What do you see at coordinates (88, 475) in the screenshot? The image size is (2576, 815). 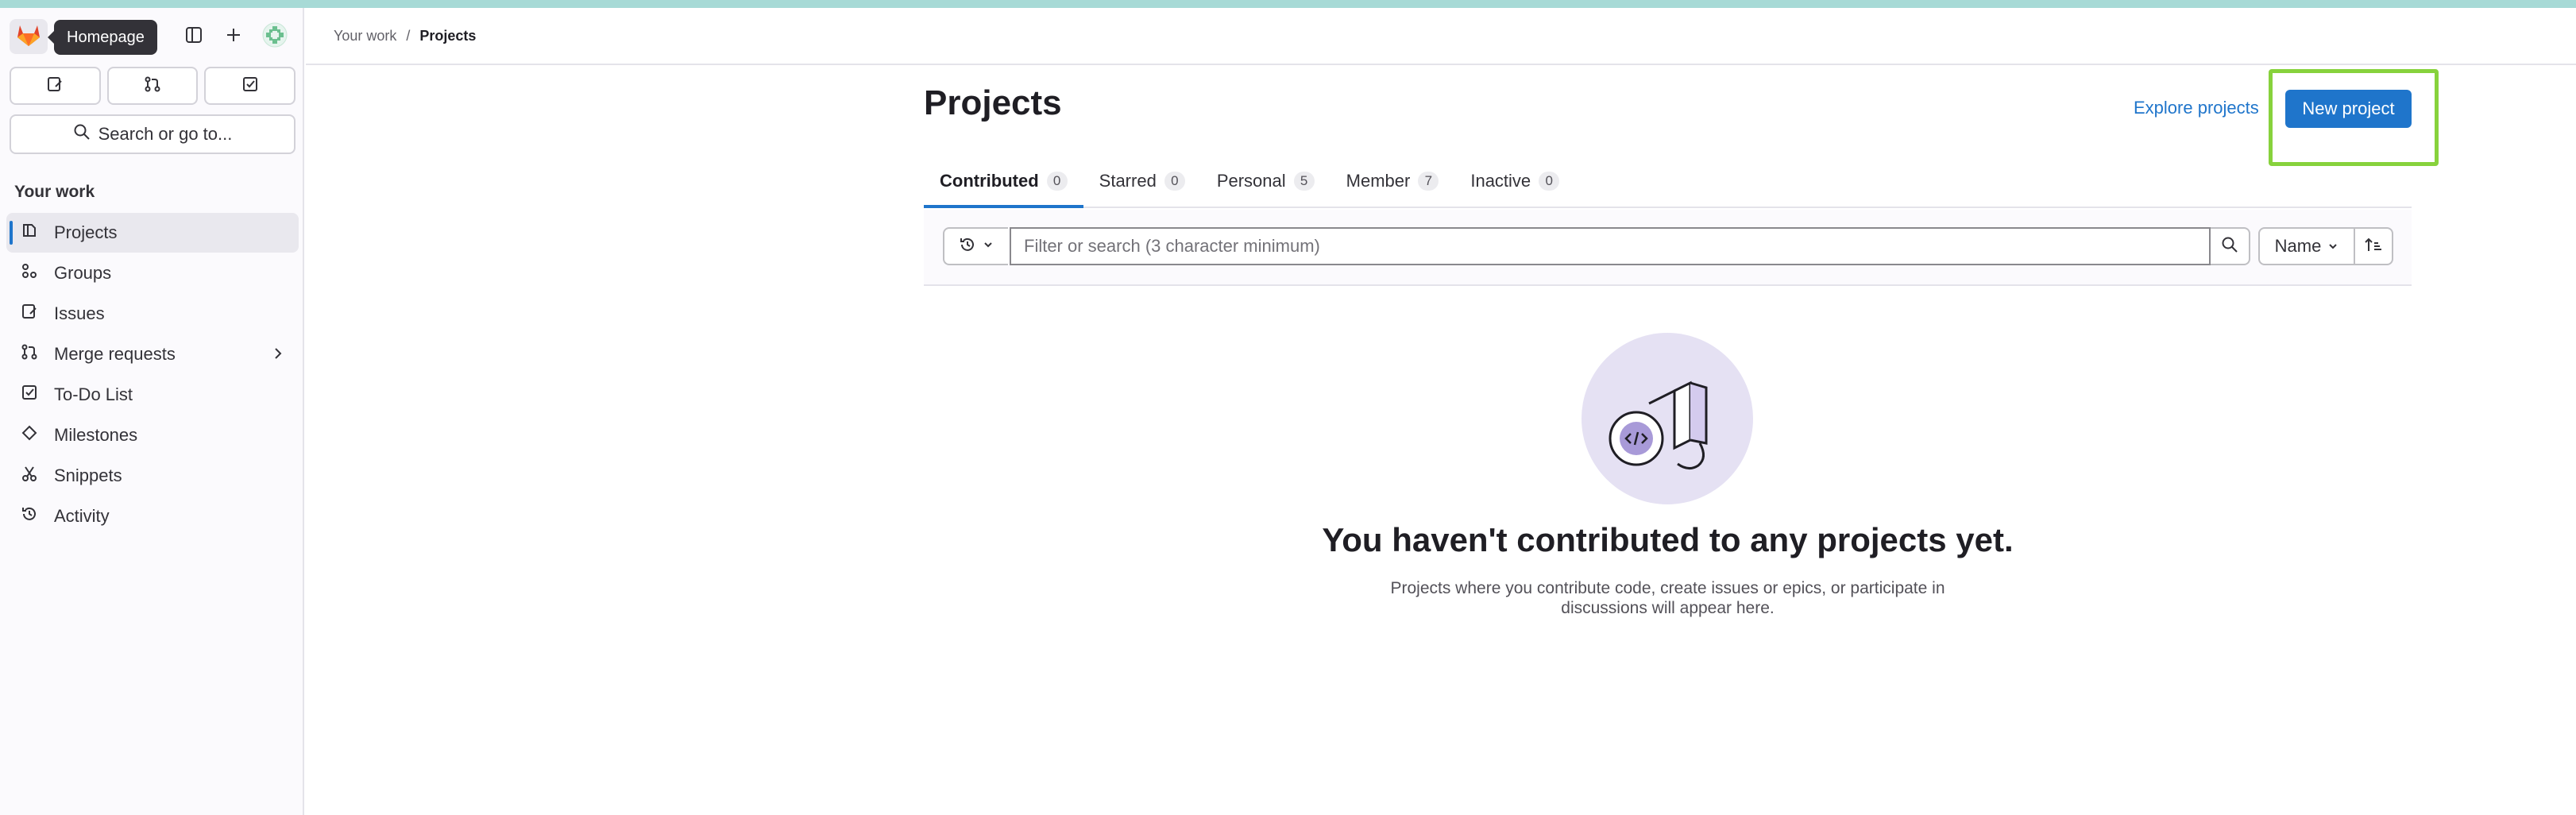 I see `sidebar-item-label: Snippets` at bounding box center [88, 475].